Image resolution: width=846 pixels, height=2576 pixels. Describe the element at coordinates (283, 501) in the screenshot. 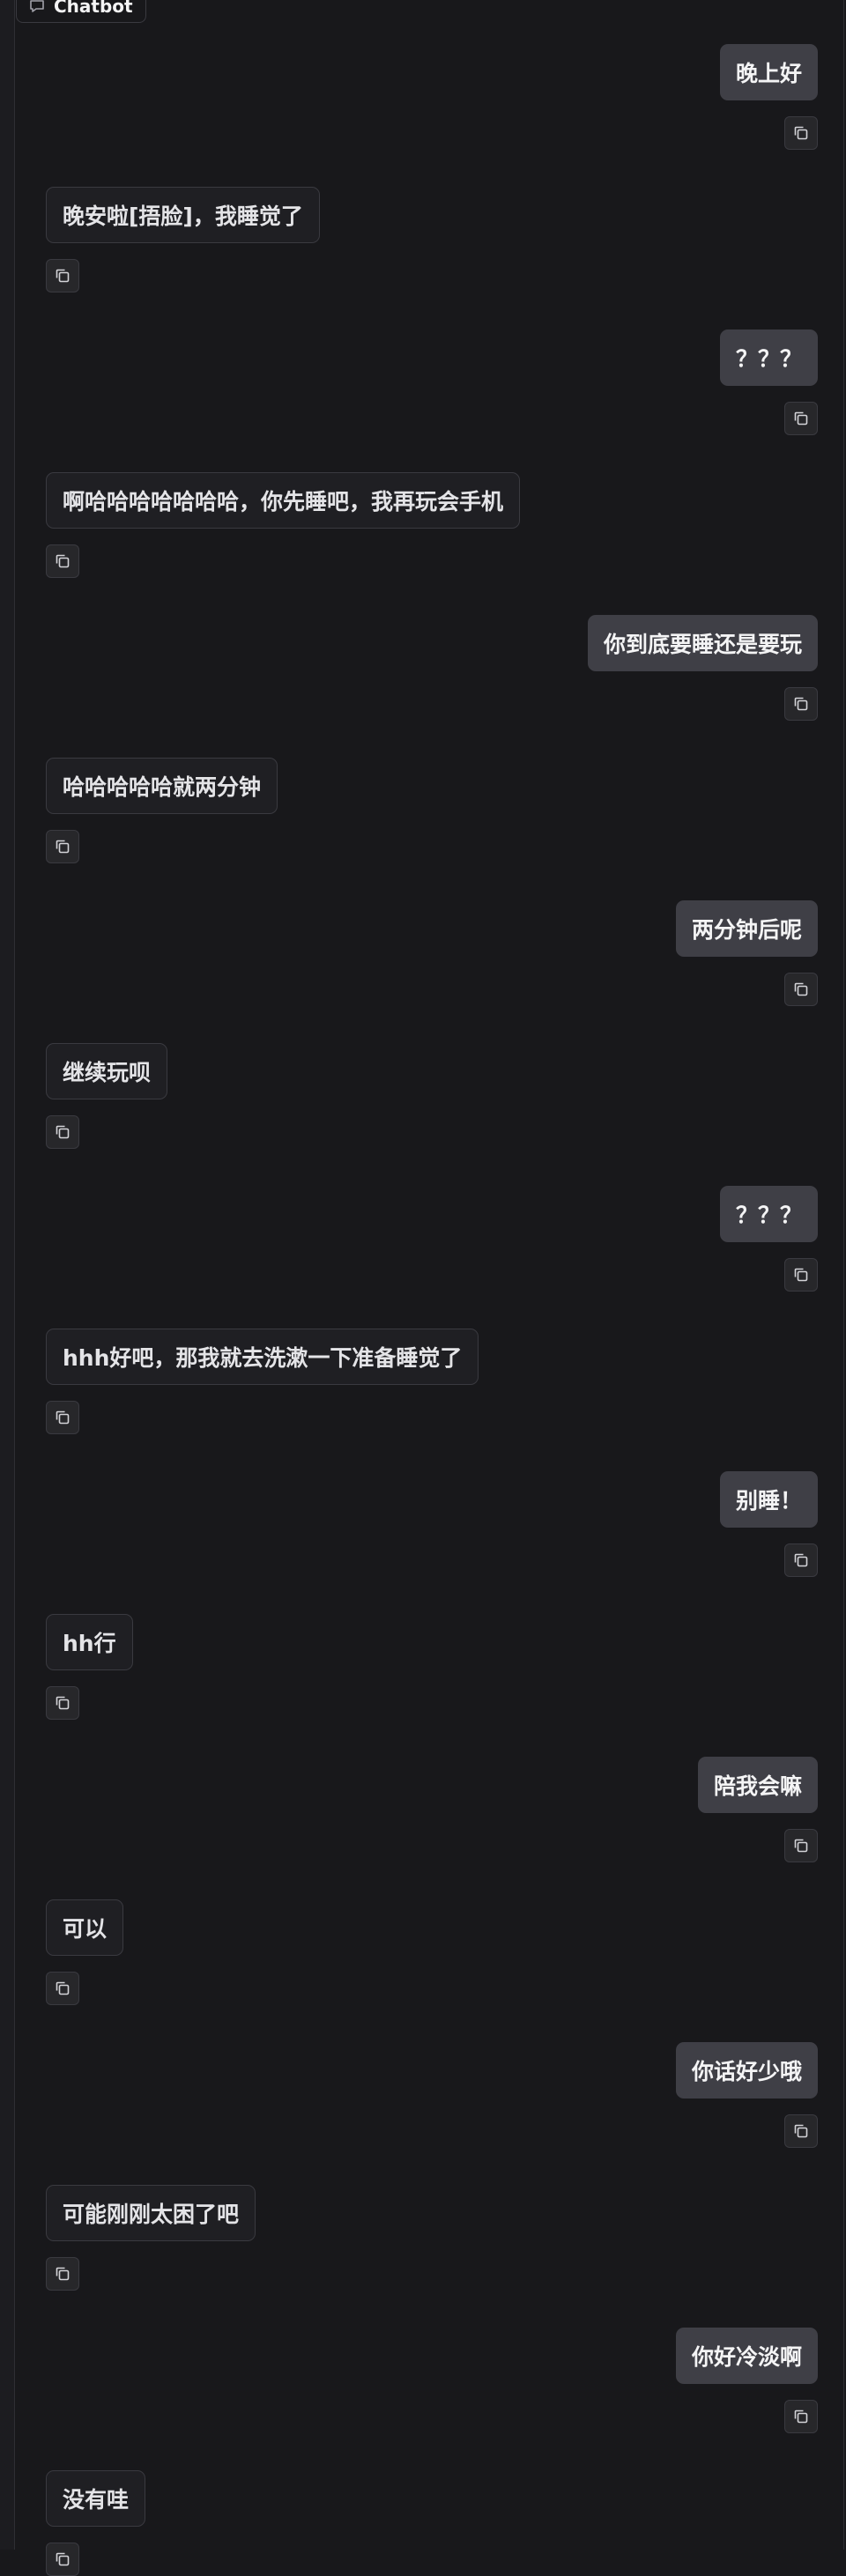

I see `bot-message-bubble: 啊哈哈哈哈哈哈哈，你先睡吧，我再玩会手机` at that location.